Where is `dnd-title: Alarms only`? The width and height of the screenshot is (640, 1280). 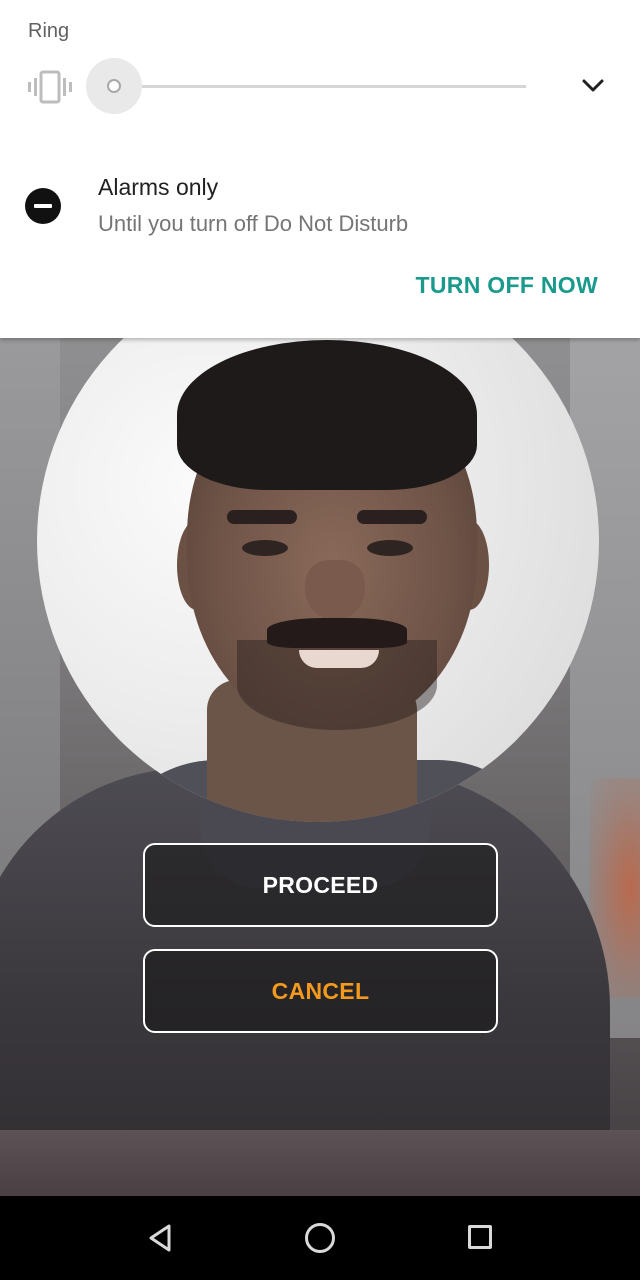 dnd-title: Alarms only is located at coordinates (158, 187).